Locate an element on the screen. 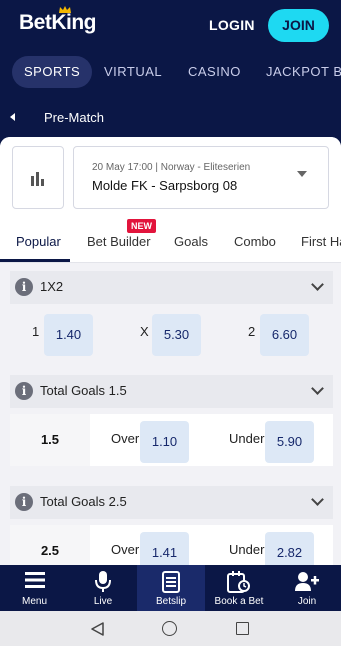 This screenshot has height=646, width=341. book-a-bet-icon is located at coordinates (238, 582).